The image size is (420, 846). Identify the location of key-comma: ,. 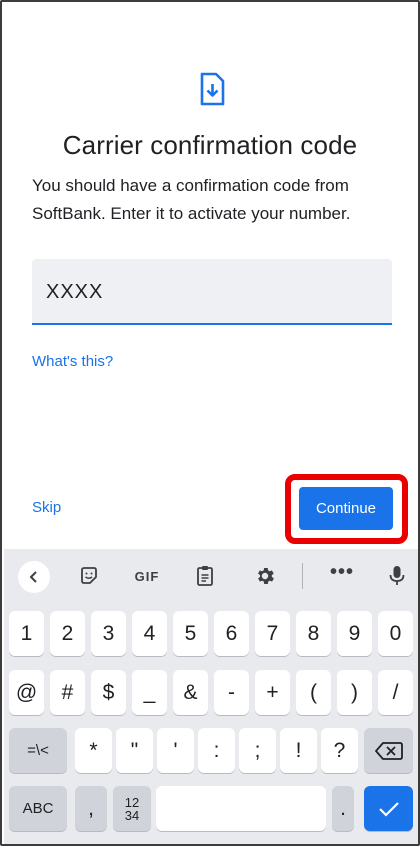
(91, 808).